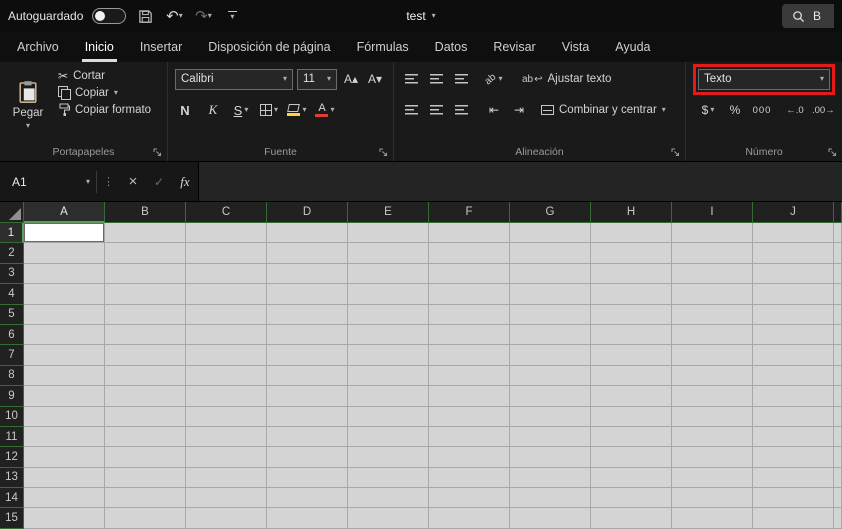 The image size is (842, 529). Describe the element at coordinates (104, 92) in the screenshot. I see `copy-button: Copiar ▾` at that location.